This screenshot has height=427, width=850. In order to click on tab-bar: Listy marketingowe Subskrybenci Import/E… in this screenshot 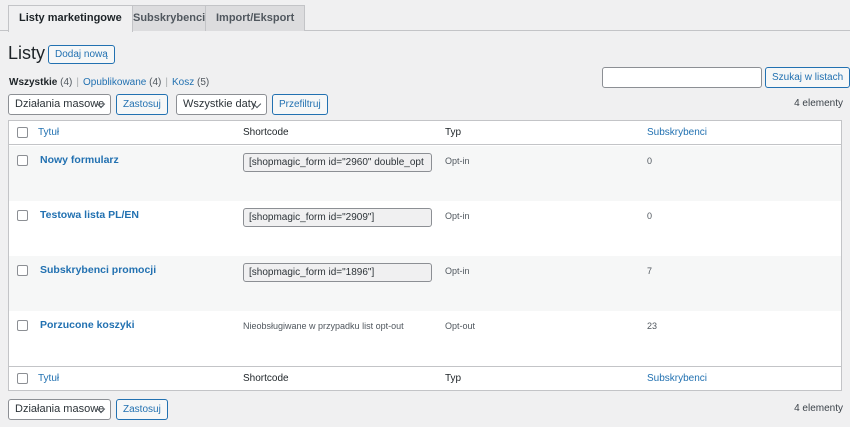, I will do `click(425, 16)`.